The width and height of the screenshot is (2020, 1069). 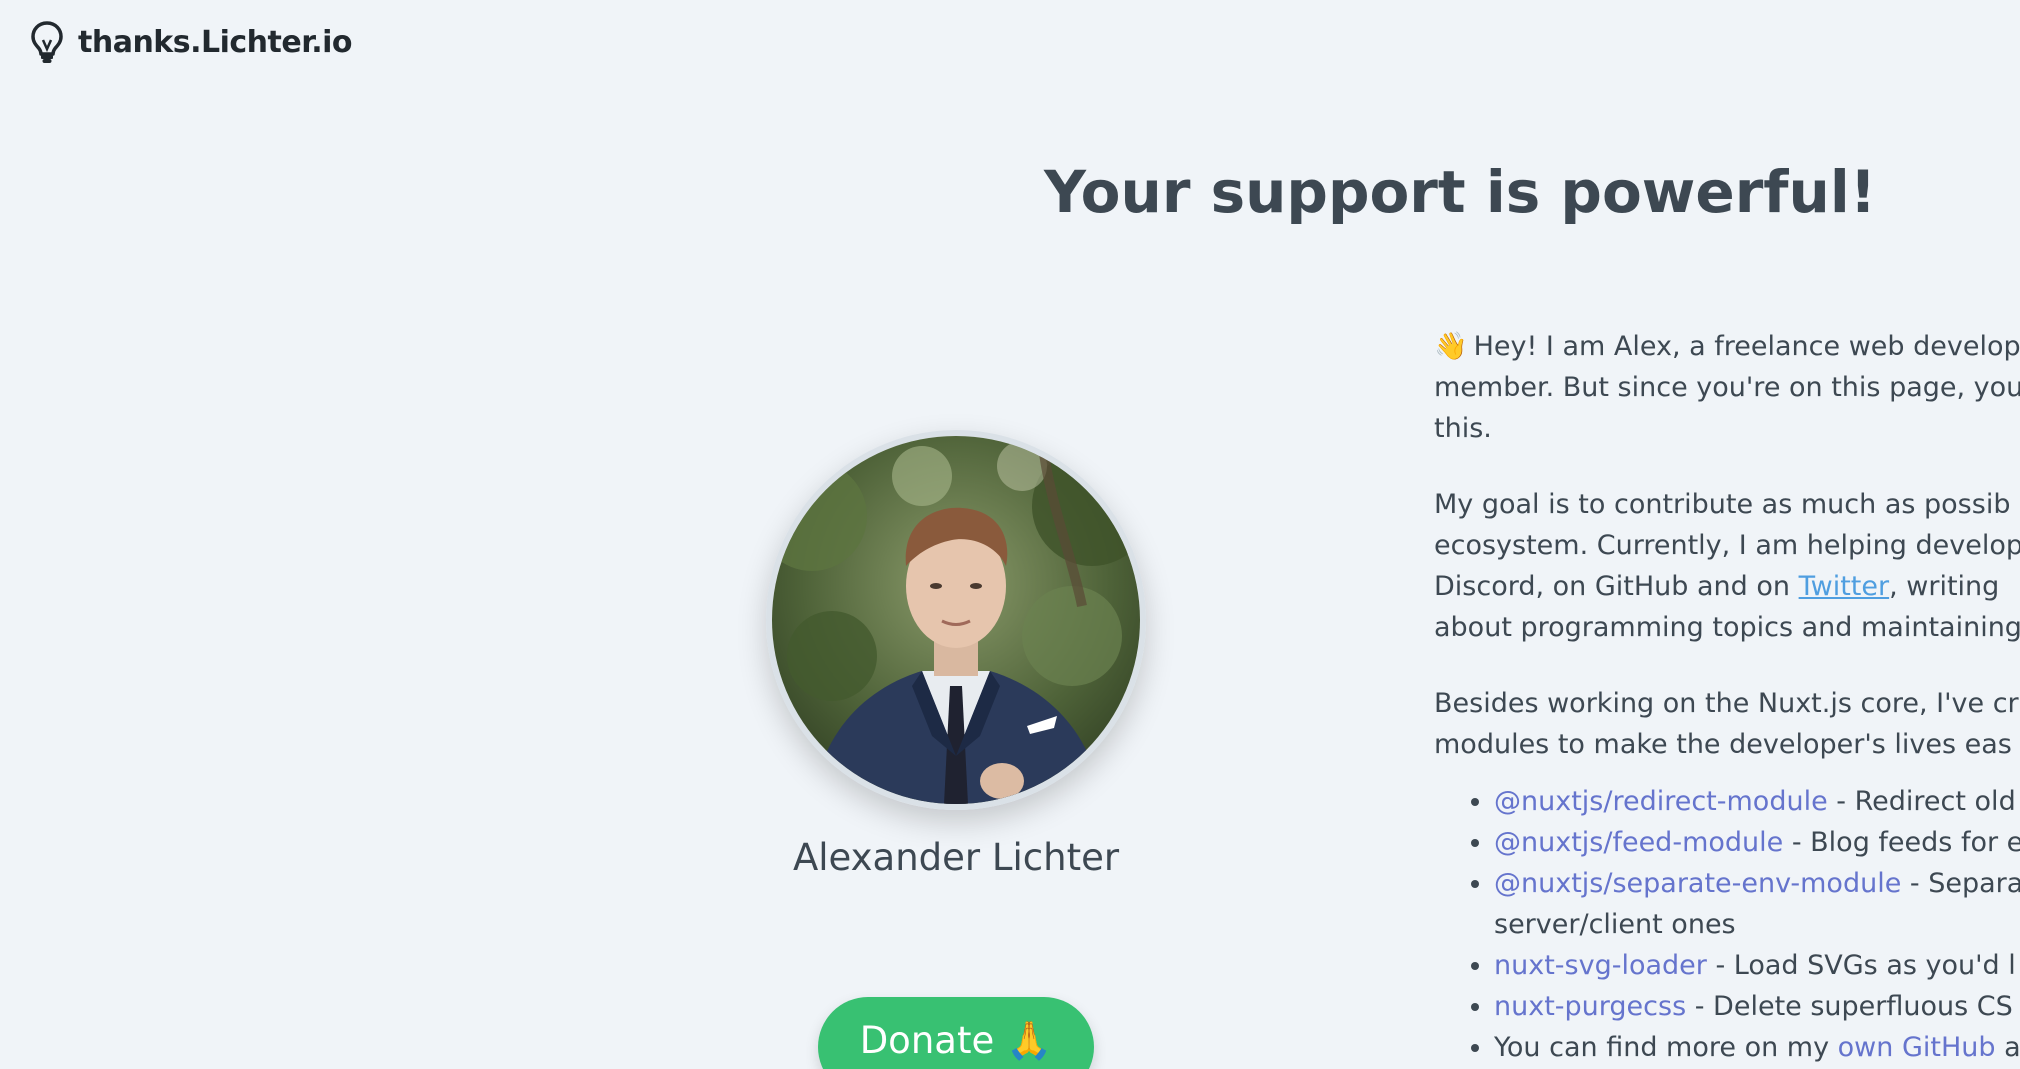 I want to click on list-item: You can find more on my own GitHub a, so click(x=1757, y=1047).